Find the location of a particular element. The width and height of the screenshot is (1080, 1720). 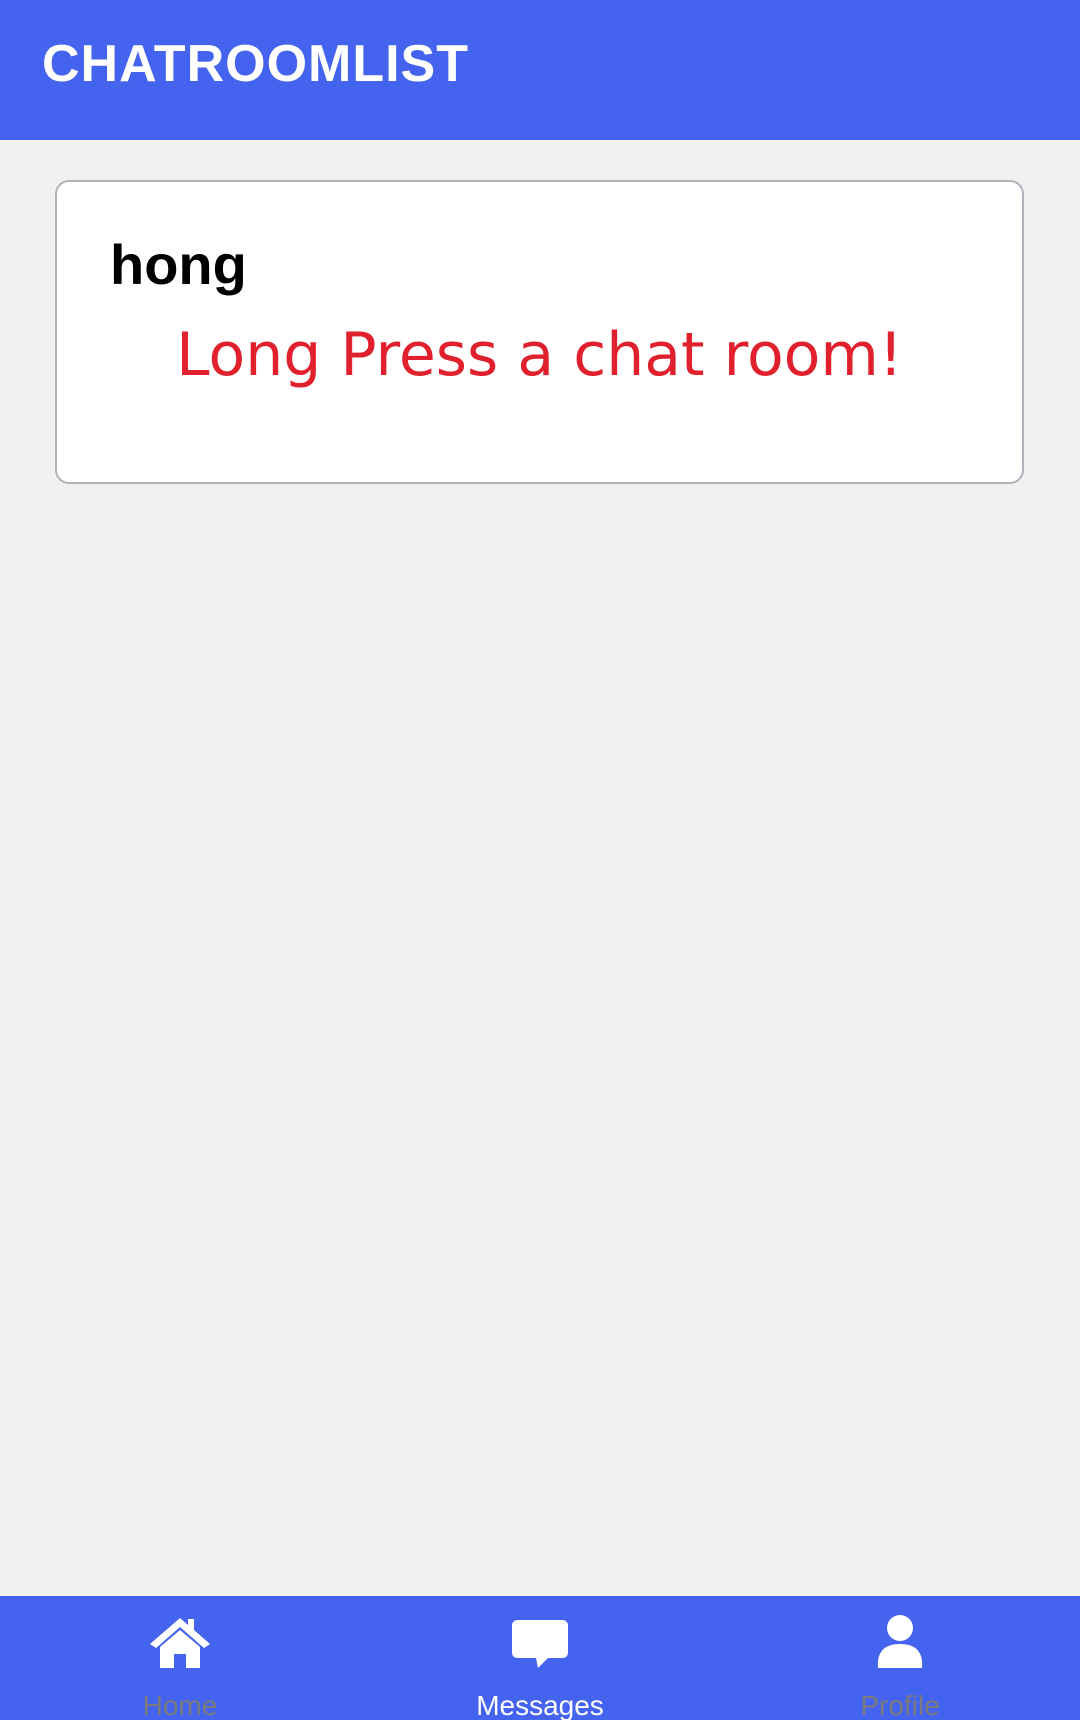

chat-room-name: hong is located at coordinates (178, 264).